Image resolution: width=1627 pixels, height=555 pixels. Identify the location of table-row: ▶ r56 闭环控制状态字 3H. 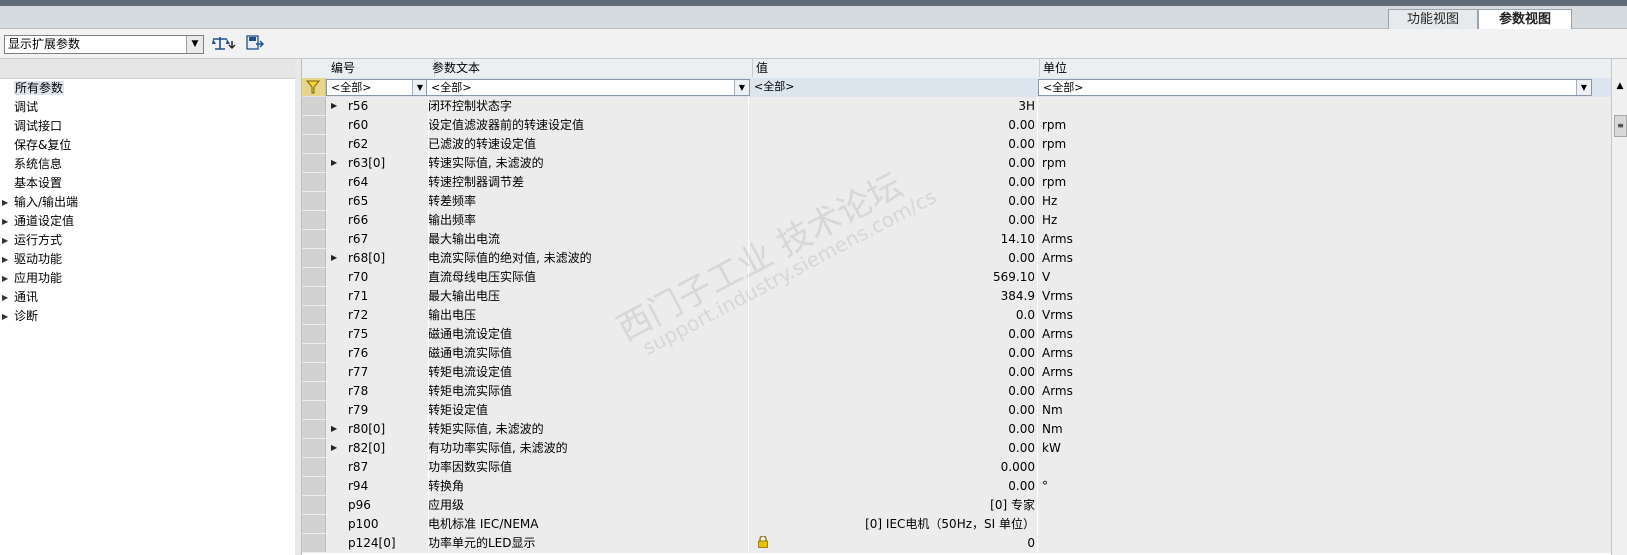
(956, 107).